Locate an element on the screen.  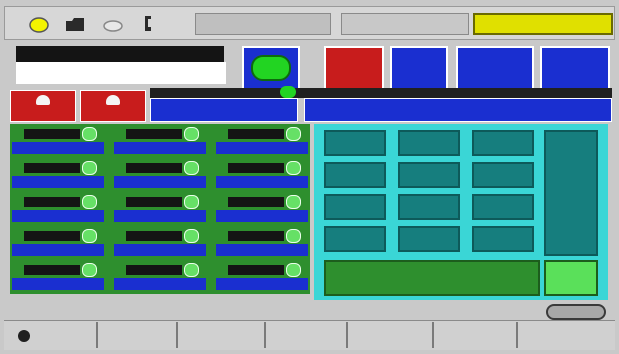
alarm-icon is located at coordinates (113, 100).